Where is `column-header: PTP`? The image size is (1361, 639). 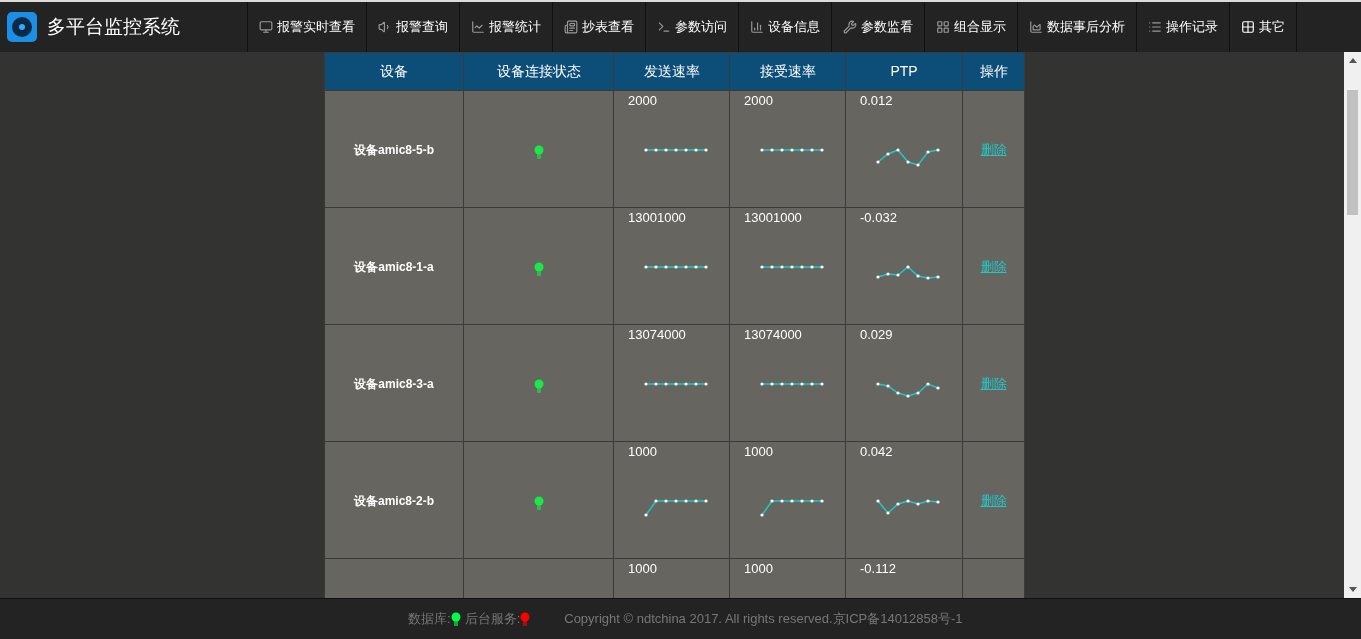 column-header: PTP is located at coordinates (904, 71).